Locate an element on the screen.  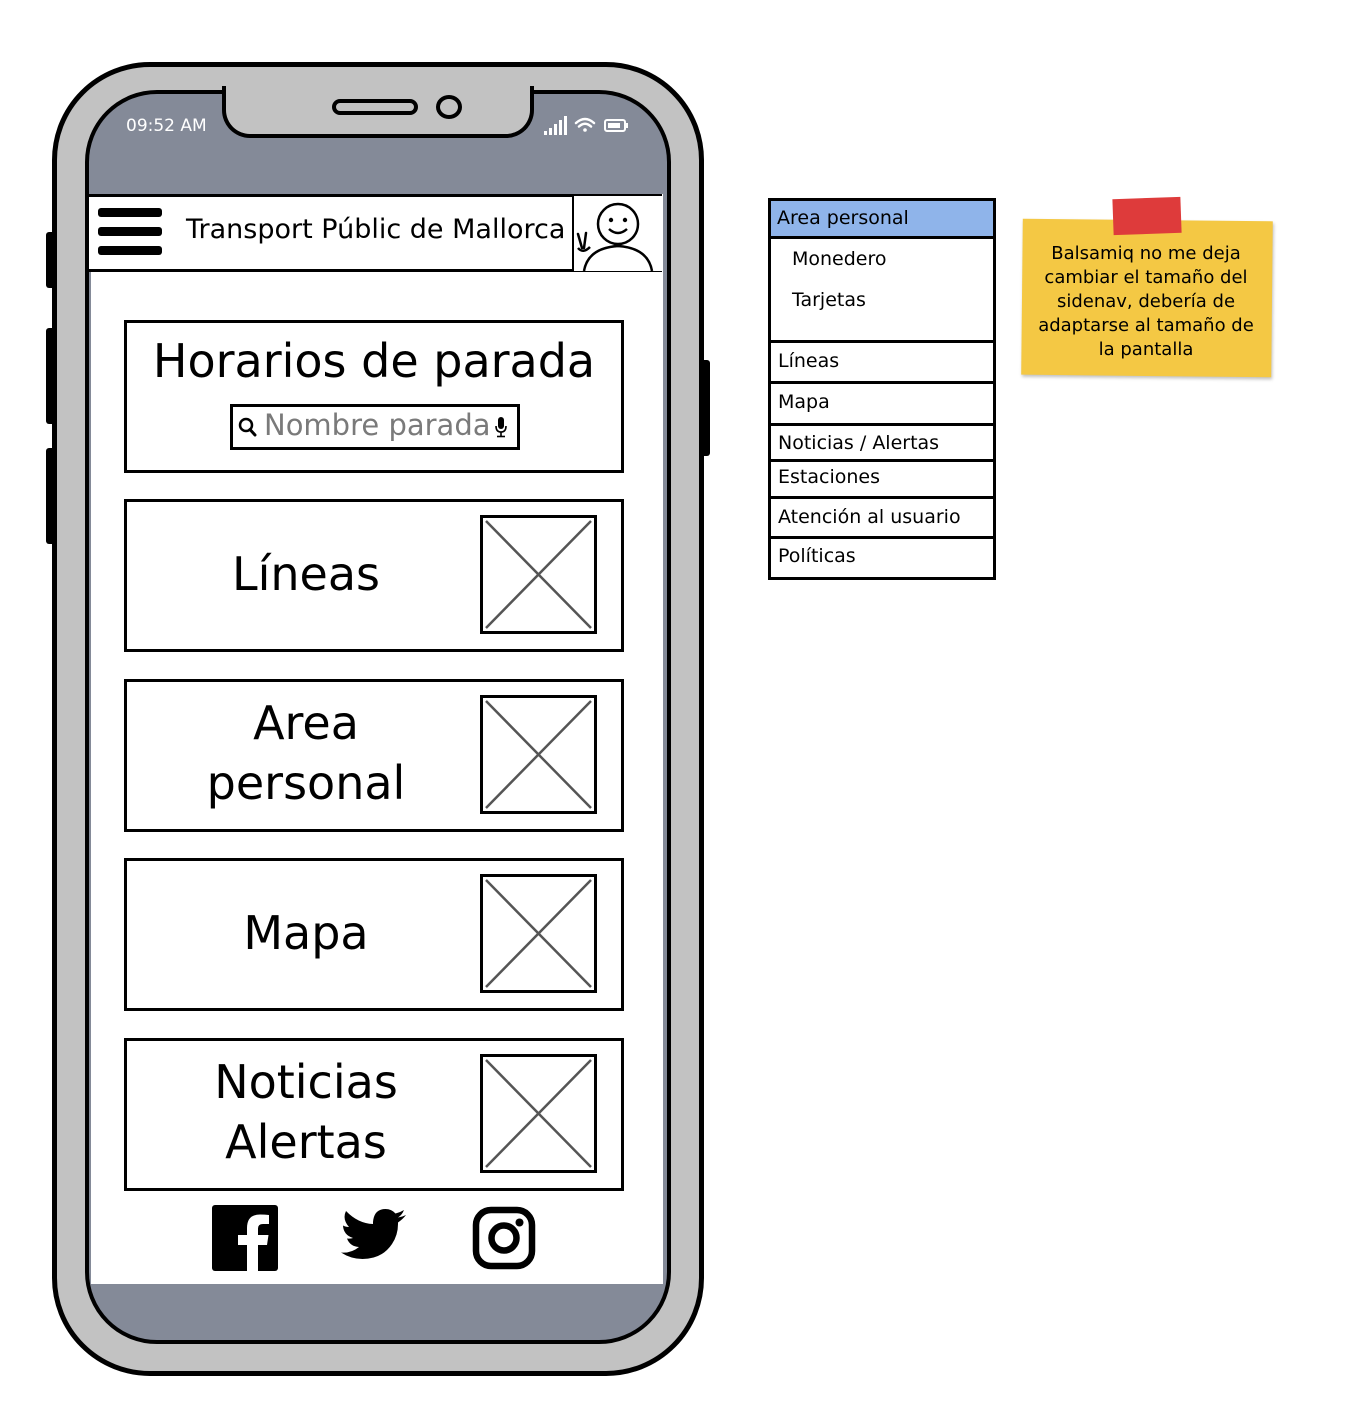
wifi-icon is located at coordinates (585, 124).